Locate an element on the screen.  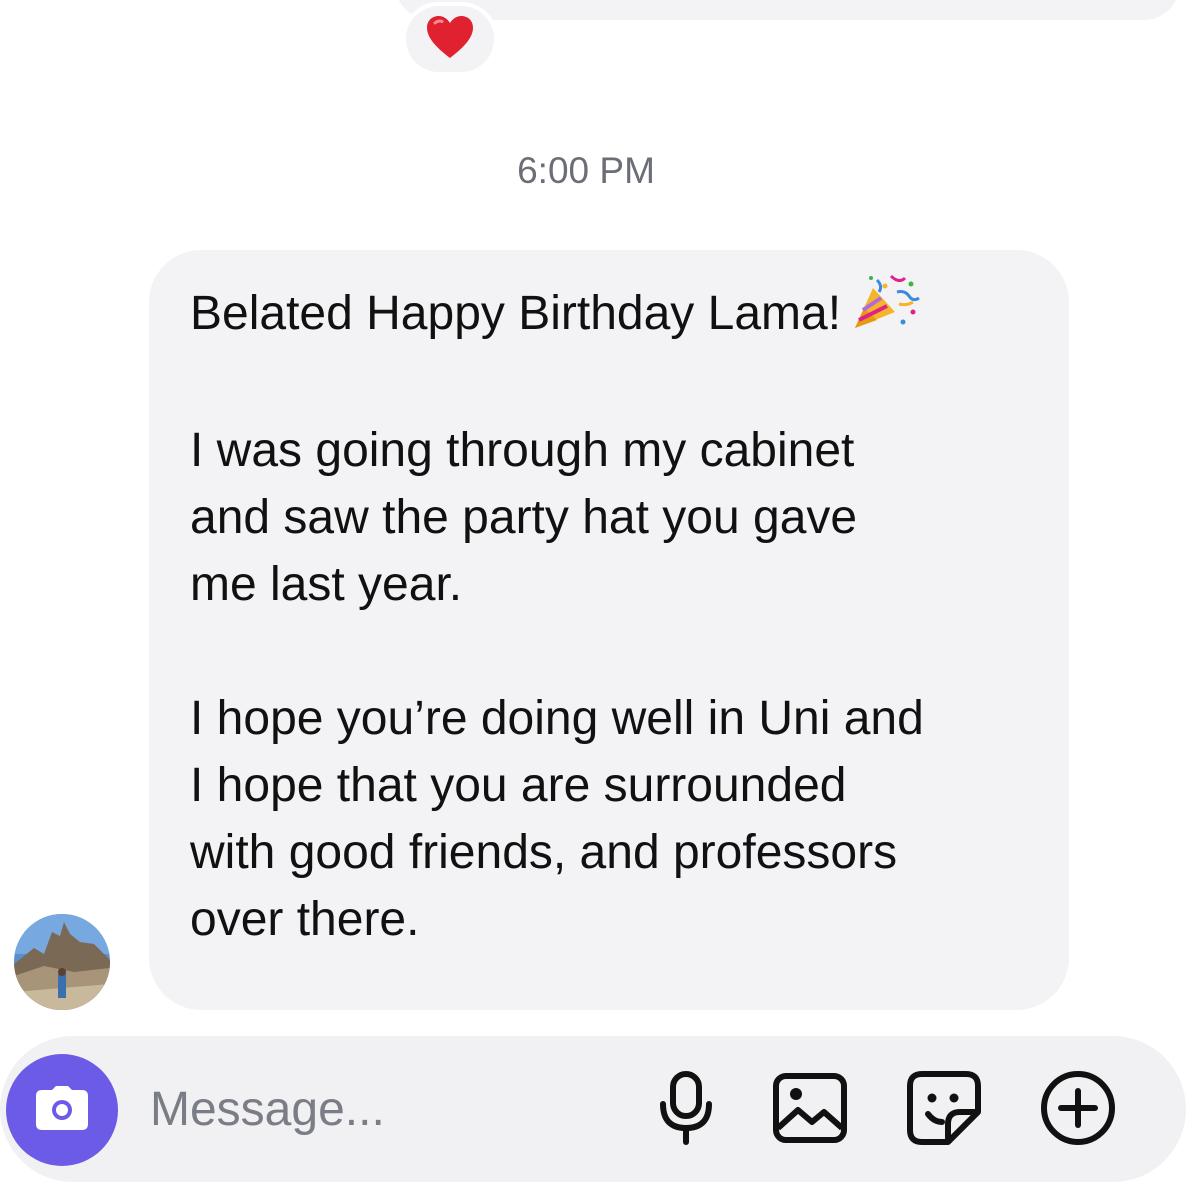
message-input is located at coordinates (380, 1109).